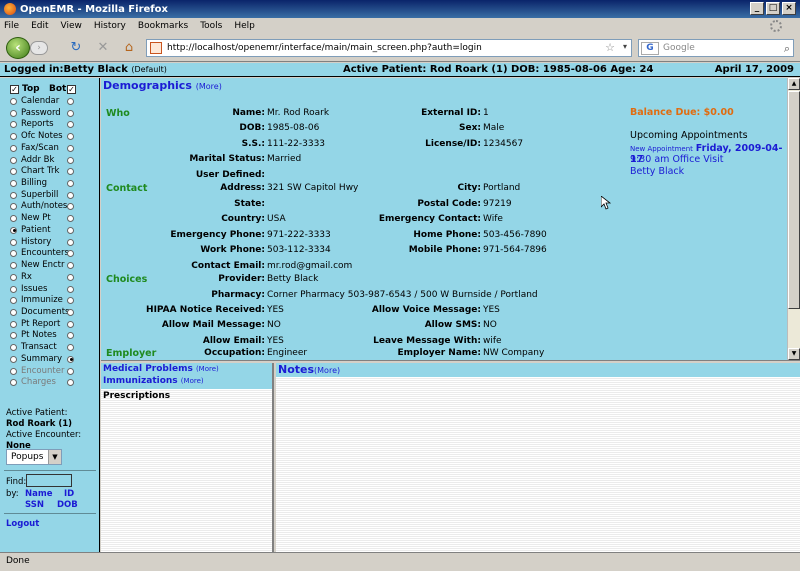 The image size is (800, 571). I want to click on nav-item-fax-scan: Fax/Scan, so click(50, 149).